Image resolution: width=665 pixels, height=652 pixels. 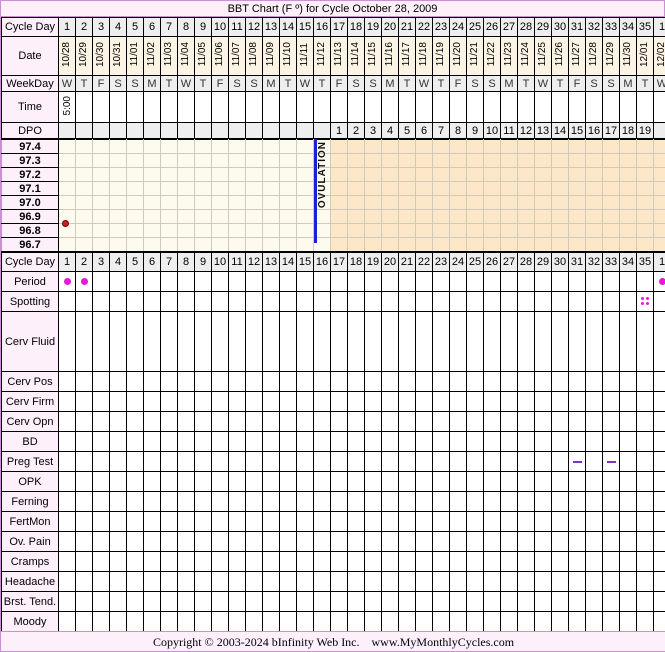 I want to click on period-row-cell, so click(x=645, y=281).